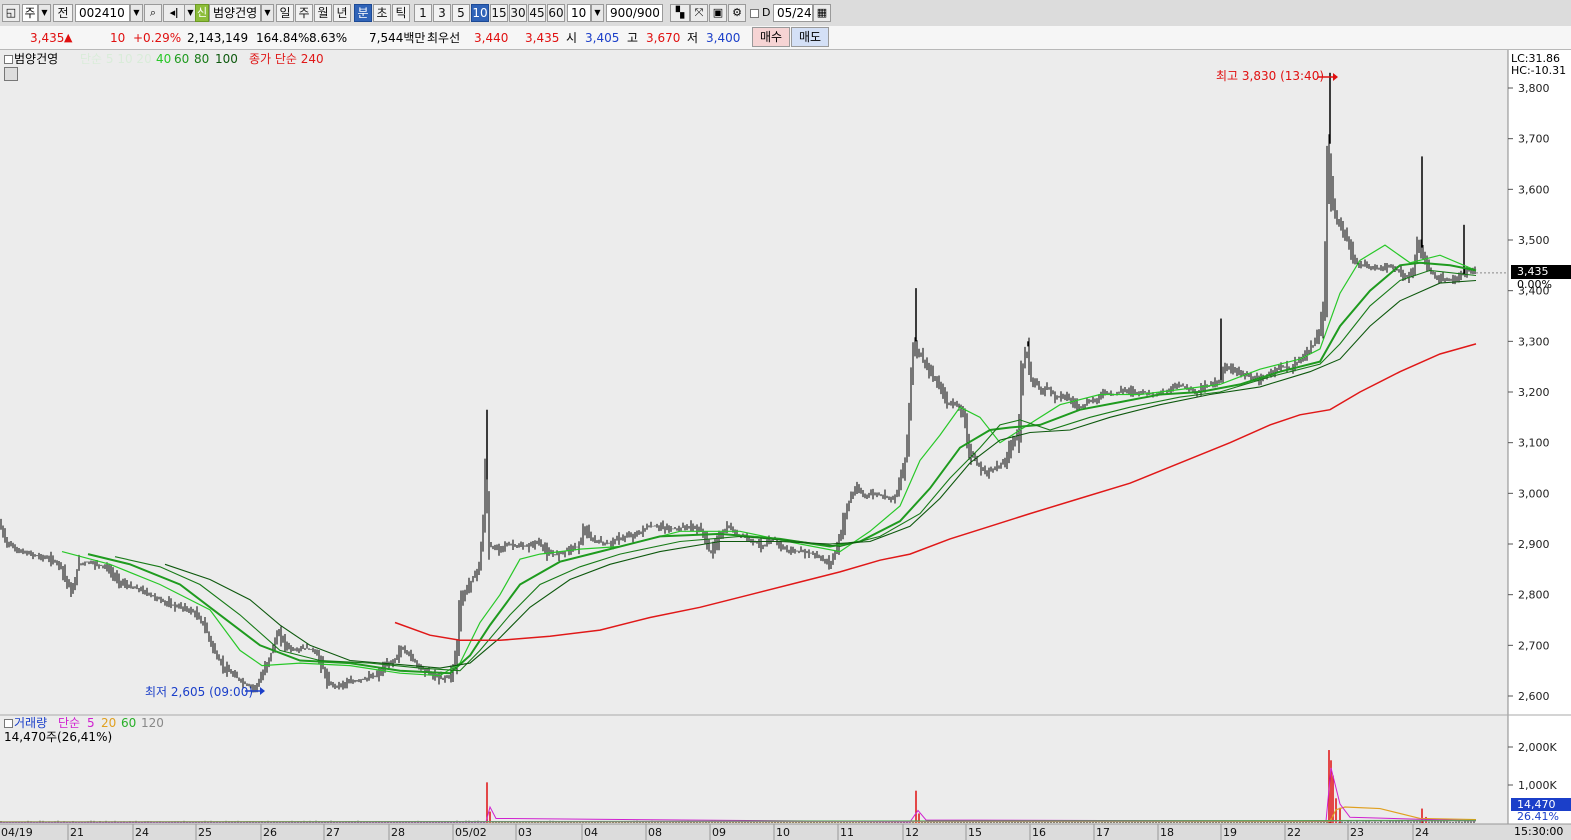  Describe the element at coordinates (11, 74) in the screenshot. I see `chart-menu-icon` at that location.